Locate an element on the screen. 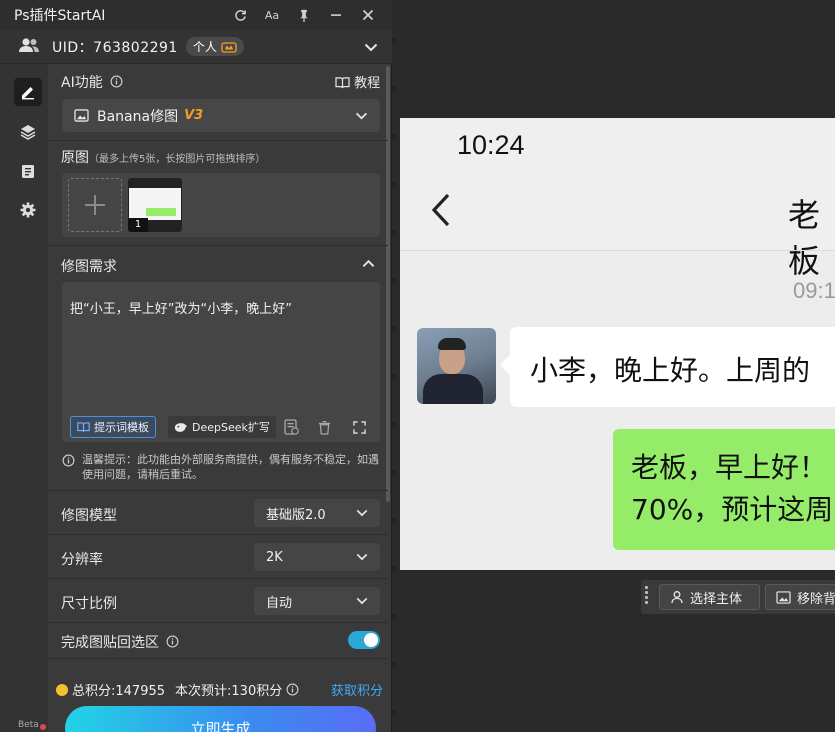 The height and width of the screenshot is (732, 835). version-tag: V3 is located at coordinates (194, 115).